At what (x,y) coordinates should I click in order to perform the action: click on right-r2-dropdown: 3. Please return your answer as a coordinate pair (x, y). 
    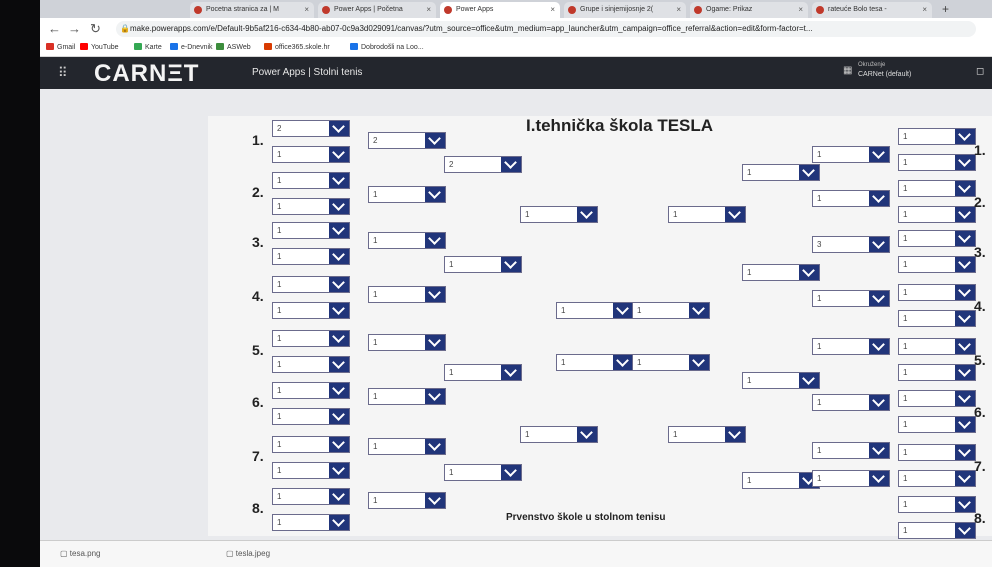
    Looking at the image, I should click on (851, 244).